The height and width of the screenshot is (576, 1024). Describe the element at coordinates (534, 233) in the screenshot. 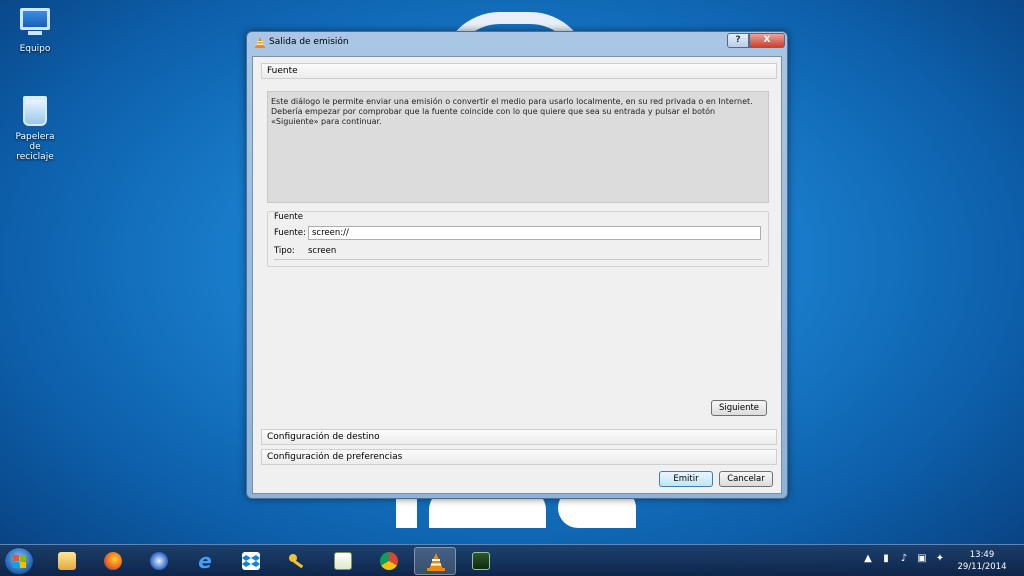

I see `source-input` at that location.